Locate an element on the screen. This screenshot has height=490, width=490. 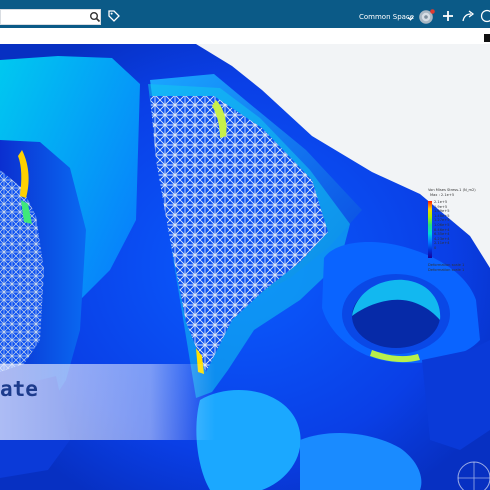
legend-footer: Deformation scale 1 Deformation scale 1 is located at coordinates (446, 267).